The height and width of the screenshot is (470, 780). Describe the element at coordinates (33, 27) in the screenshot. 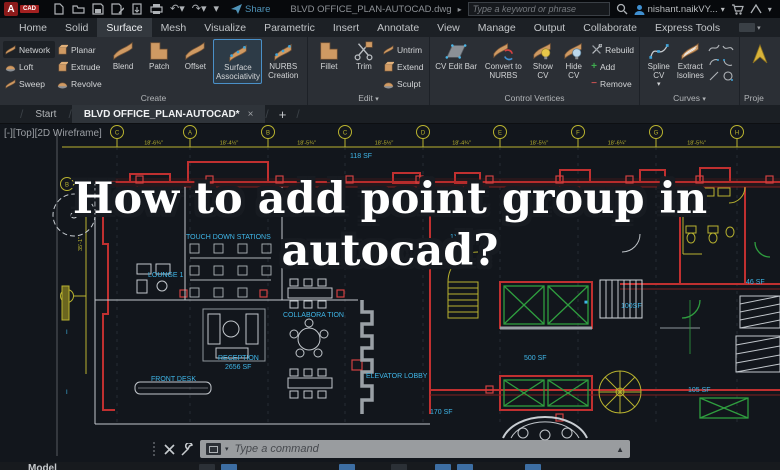

I see `ribbon-tab-home: Home` at that location.